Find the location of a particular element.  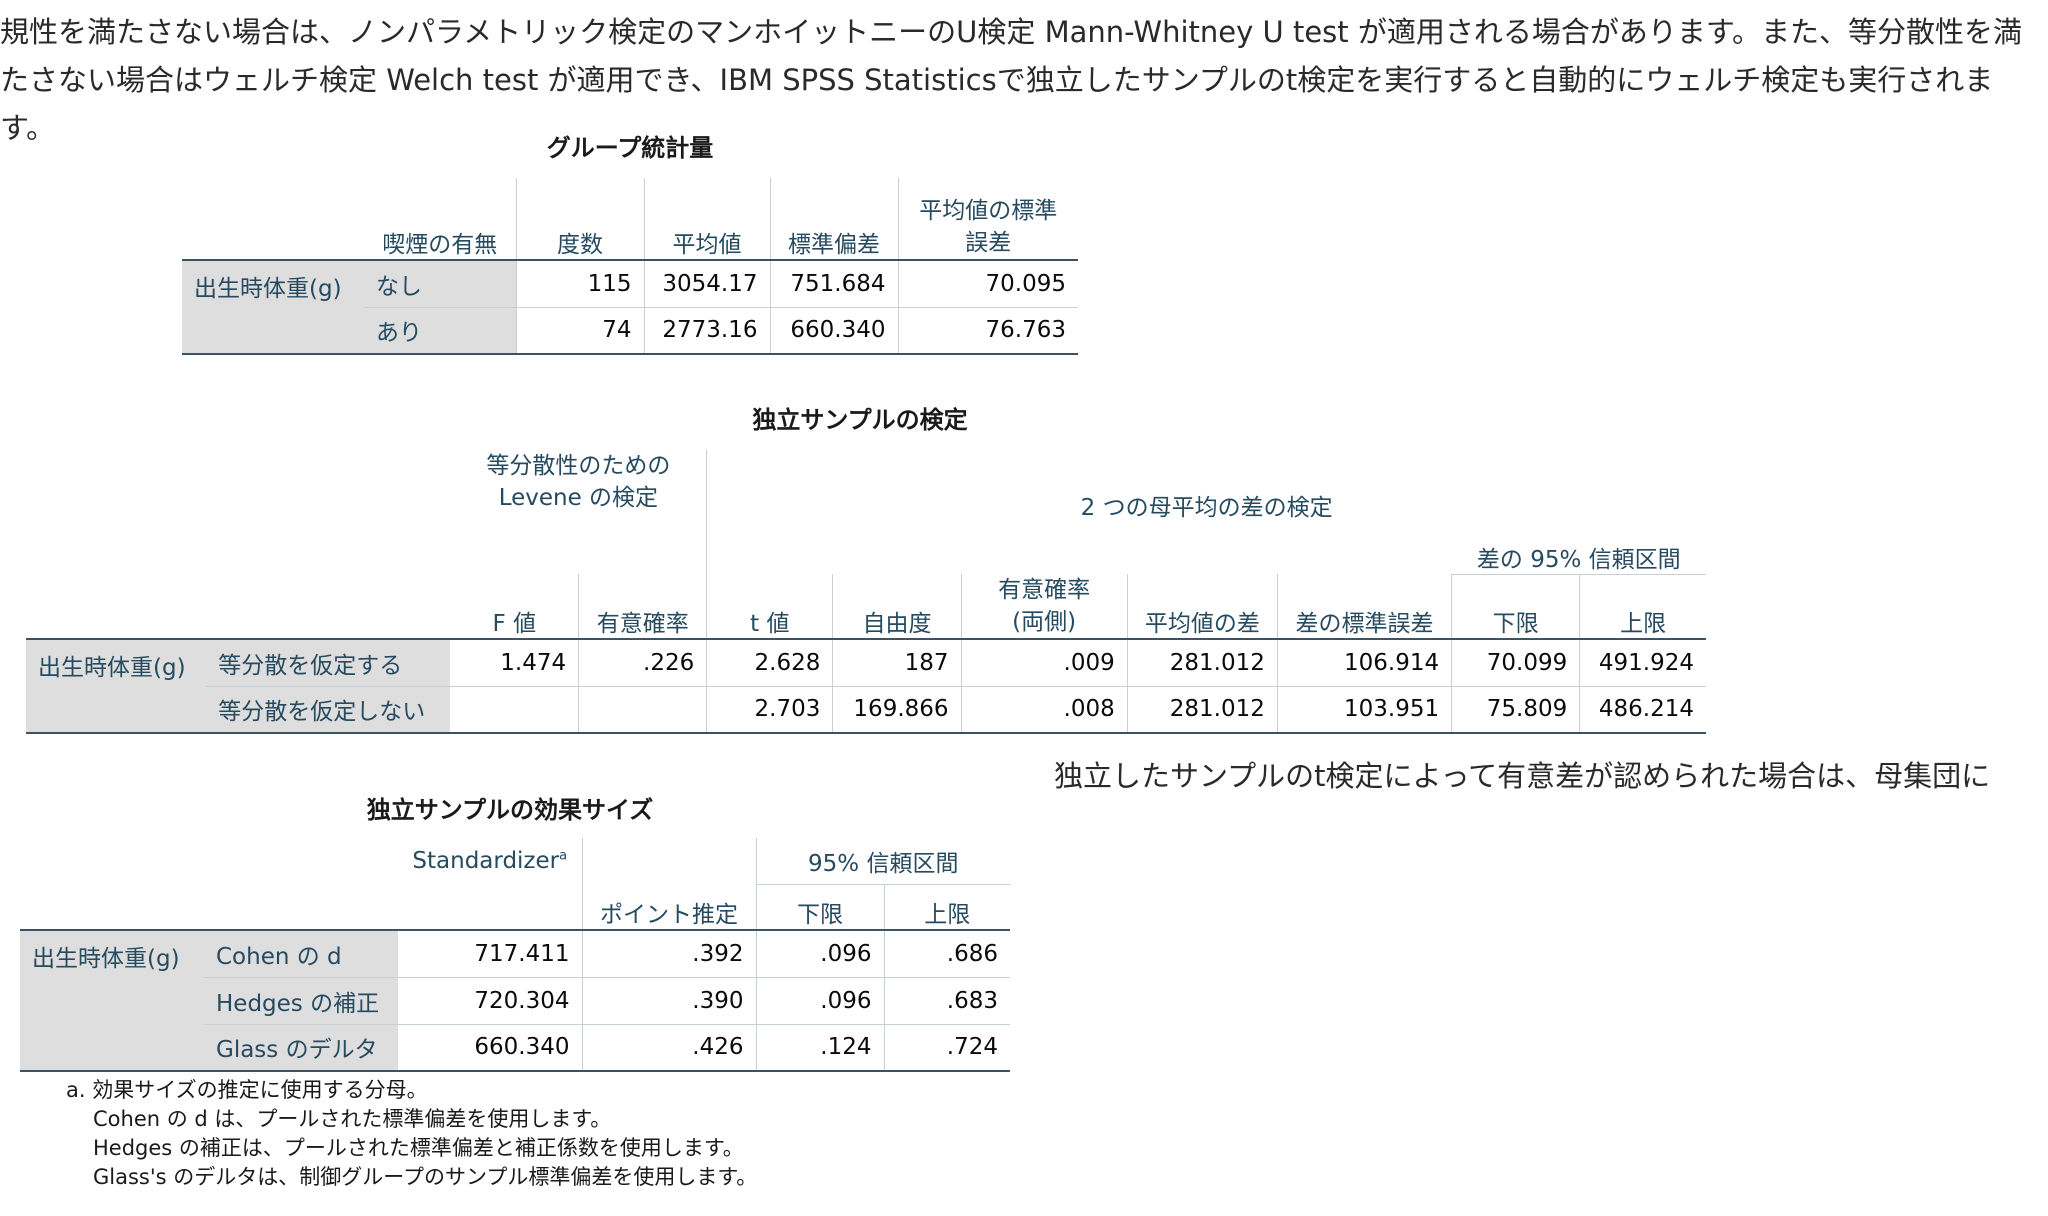

ci-header: 95% 信頼区間 is located at coordinates (882, 861).